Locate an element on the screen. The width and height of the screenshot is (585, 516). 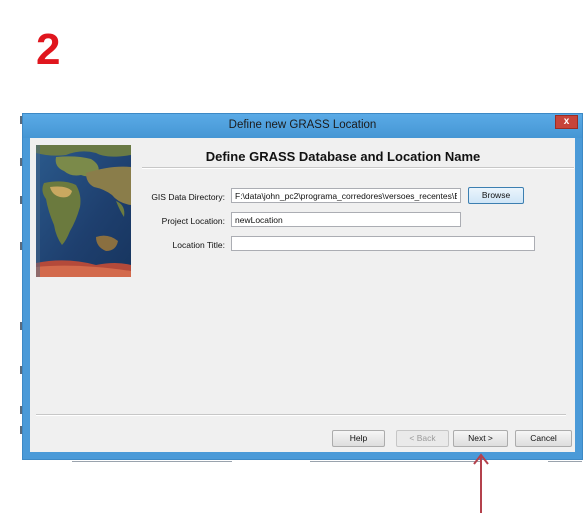
world-map-image is located at coordinates (83, 211).